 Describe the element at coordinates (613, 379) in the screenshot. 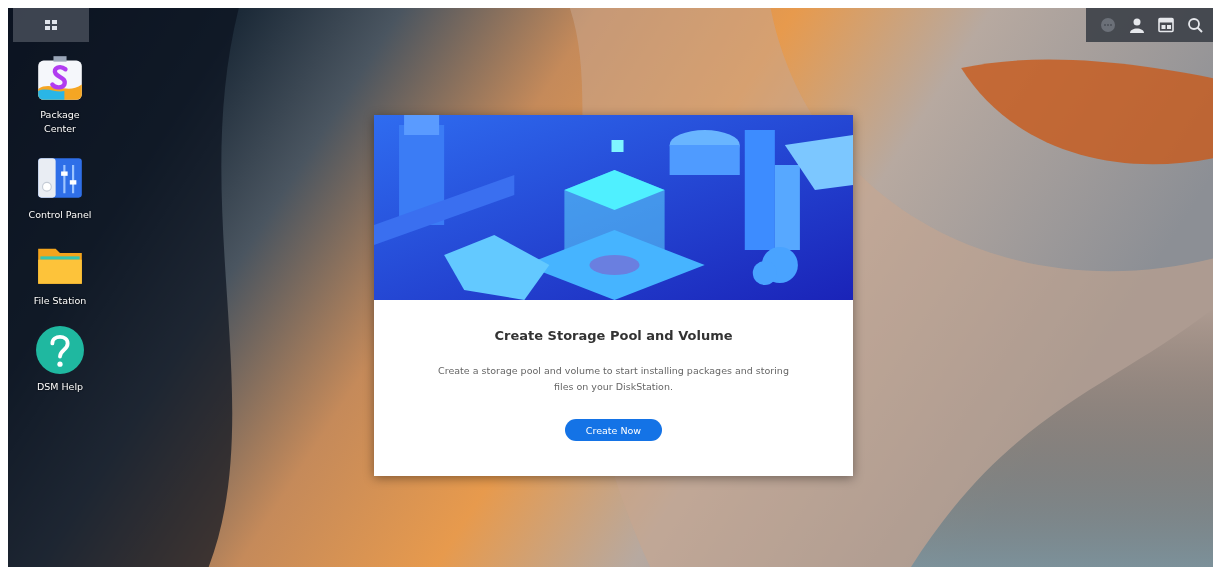

I see `dialog-message: Create a storage pool and volume to start installing packages and storing files on your DiskStation.` at that location.